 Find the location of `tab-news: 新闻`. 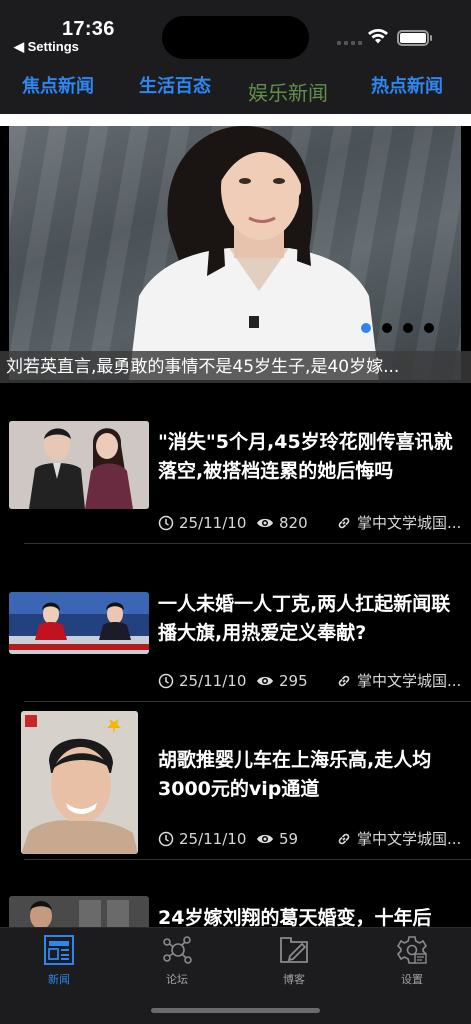

tab-news: 新闻 is located at coordinates (59, 960).